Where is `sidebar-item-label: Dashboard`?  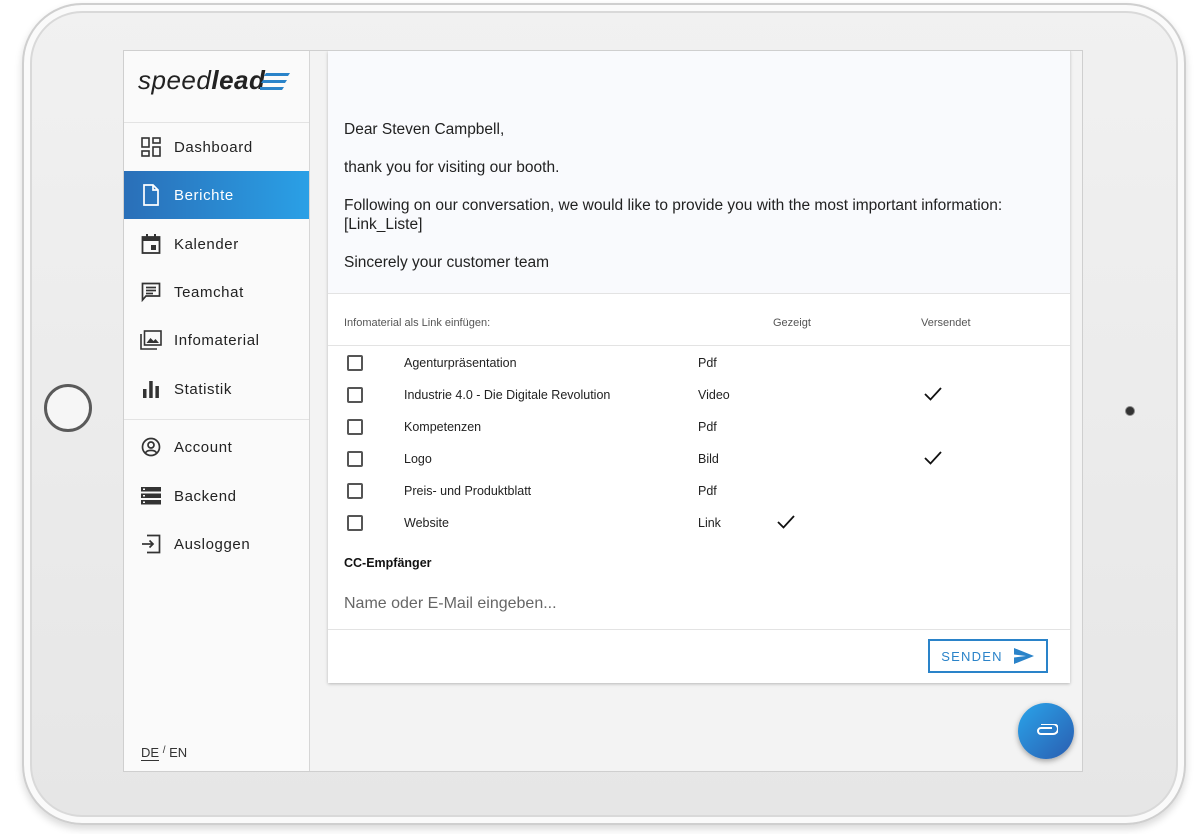 sidebar-item-label: Dashboard is located at coordinates (213, 147).